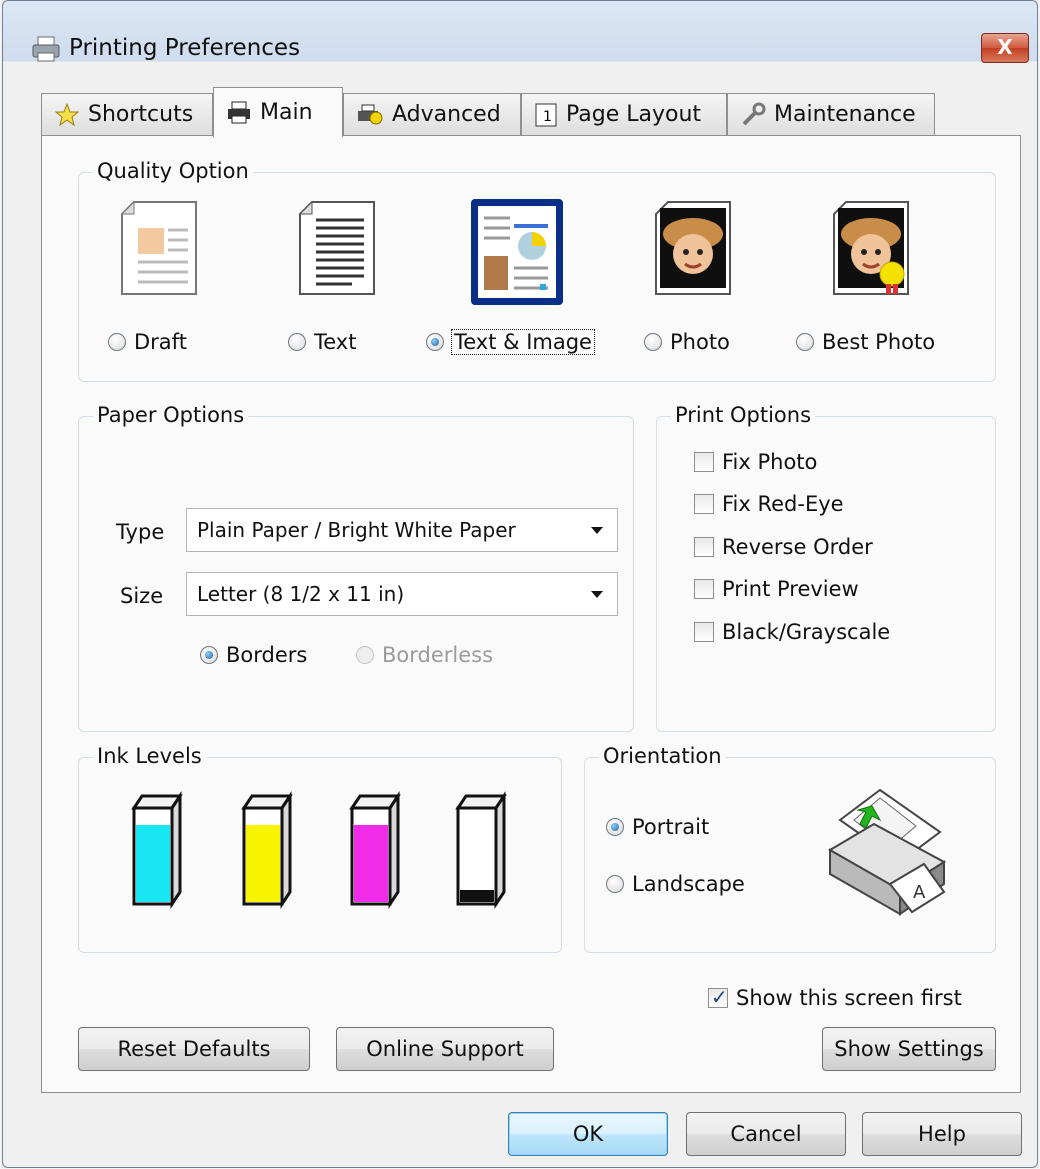  I want to click on paper-type-value: Plain Paper / Bright White Paper, so click(356, 530).